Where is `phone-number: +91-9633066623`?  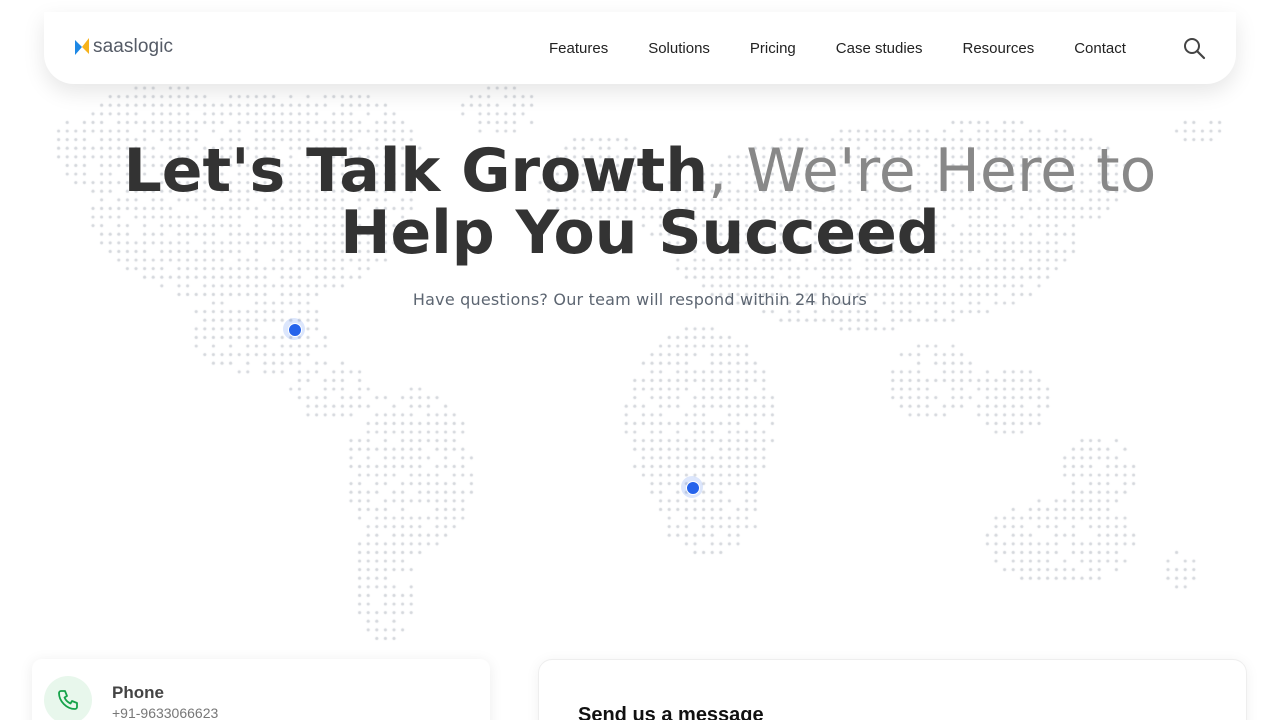 phone-number: +91-9633066623 is located at coordinates (165, 712).